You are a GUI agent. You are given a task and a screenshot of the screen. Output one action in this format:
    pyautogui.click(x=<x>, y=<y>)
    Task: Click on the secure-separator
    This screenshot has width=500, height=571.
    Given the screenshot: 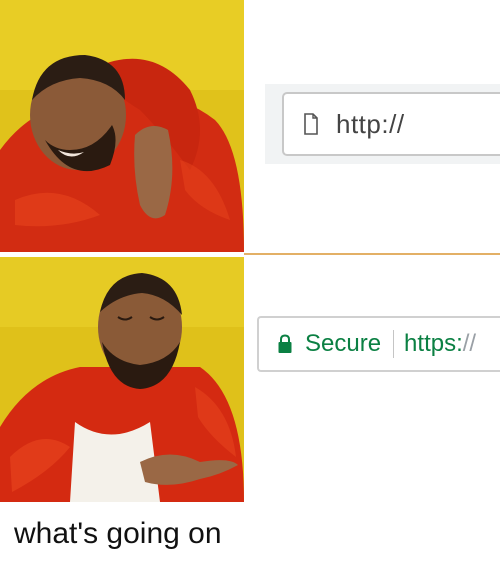 What is the action you would take?
    pyautogui.click(x=394, y=344)
    